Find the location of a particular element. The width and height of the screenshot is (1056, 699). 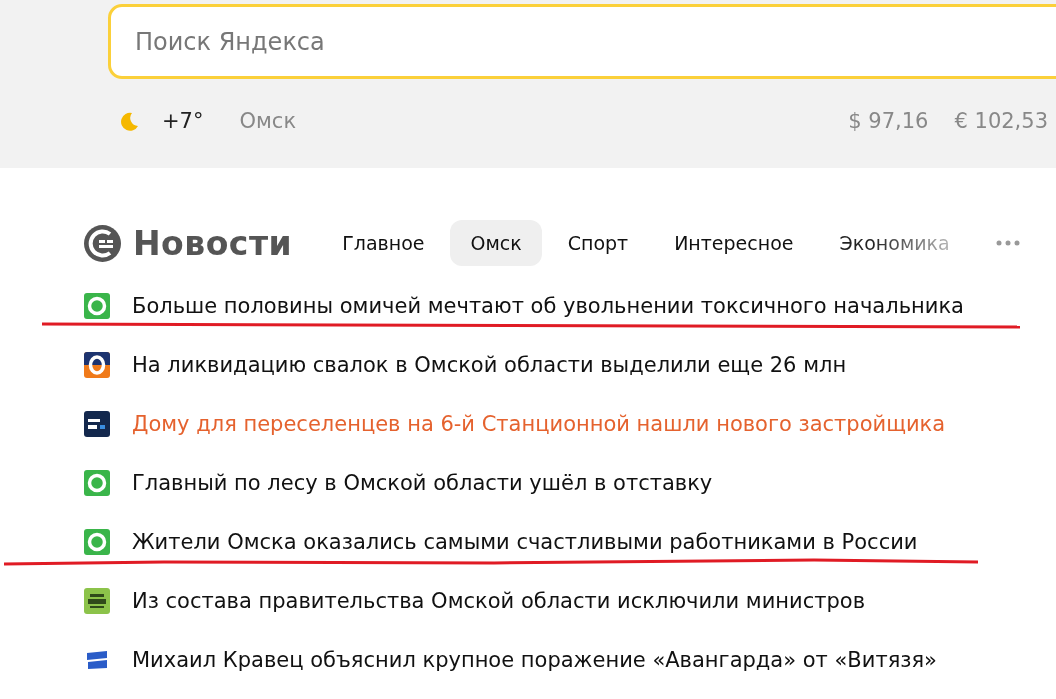

news-tab: Интересное is located at coordinates (734, 243).